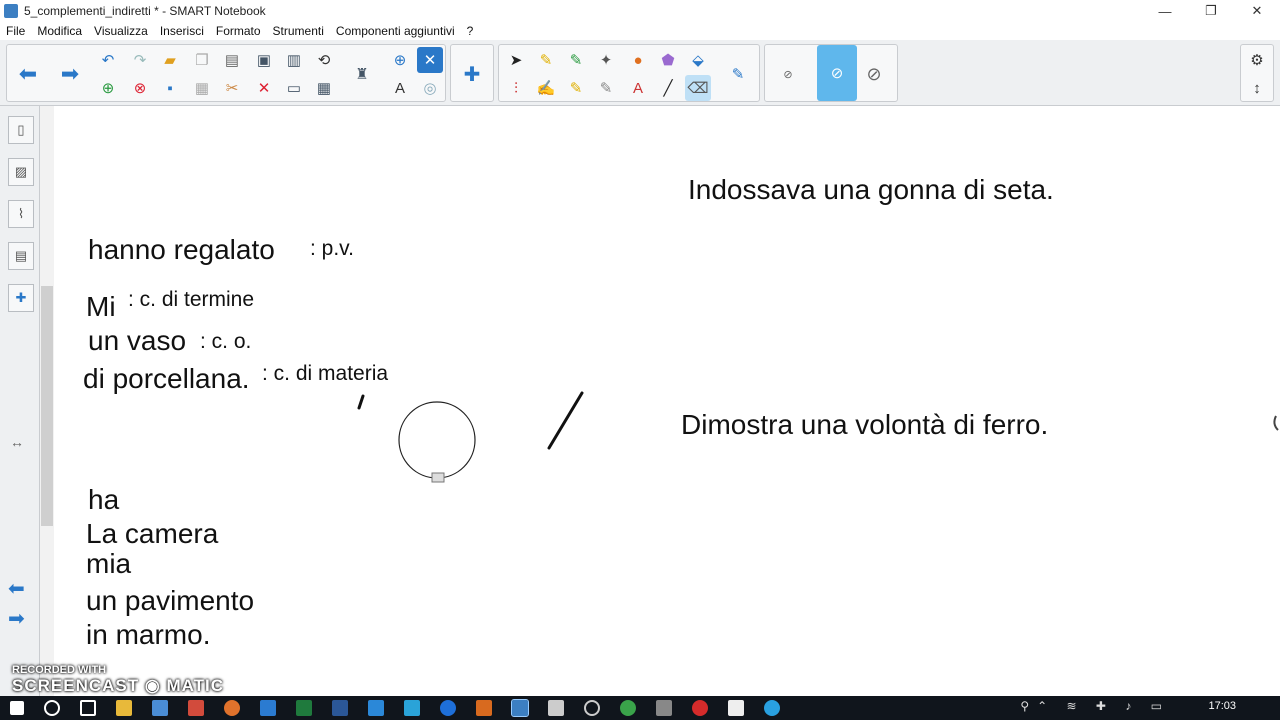  Describe the element at coordinates (160, 708) in the screenshot. I see `store-icon` at that location.